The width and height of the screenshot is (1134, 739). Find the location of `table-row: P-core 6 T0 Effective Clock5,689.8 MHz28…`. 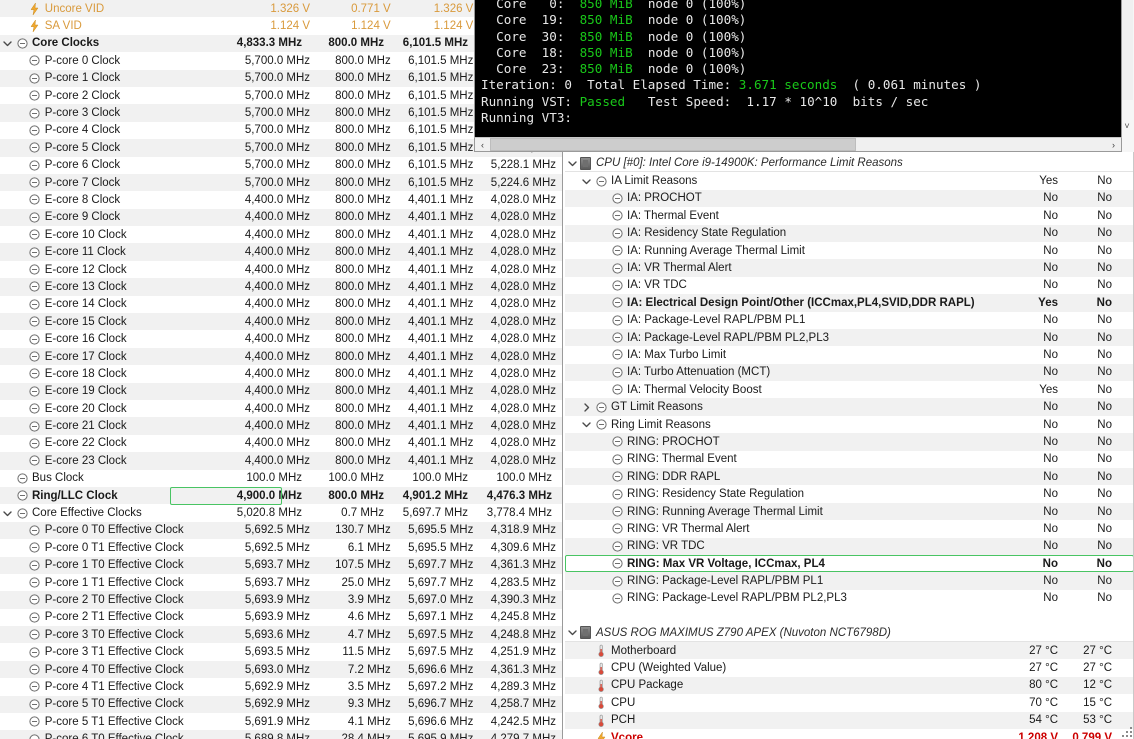

table-row: P-core 6 T0 Effective Clock5,689.8 MHz28… is located at coordinates (281, 734).